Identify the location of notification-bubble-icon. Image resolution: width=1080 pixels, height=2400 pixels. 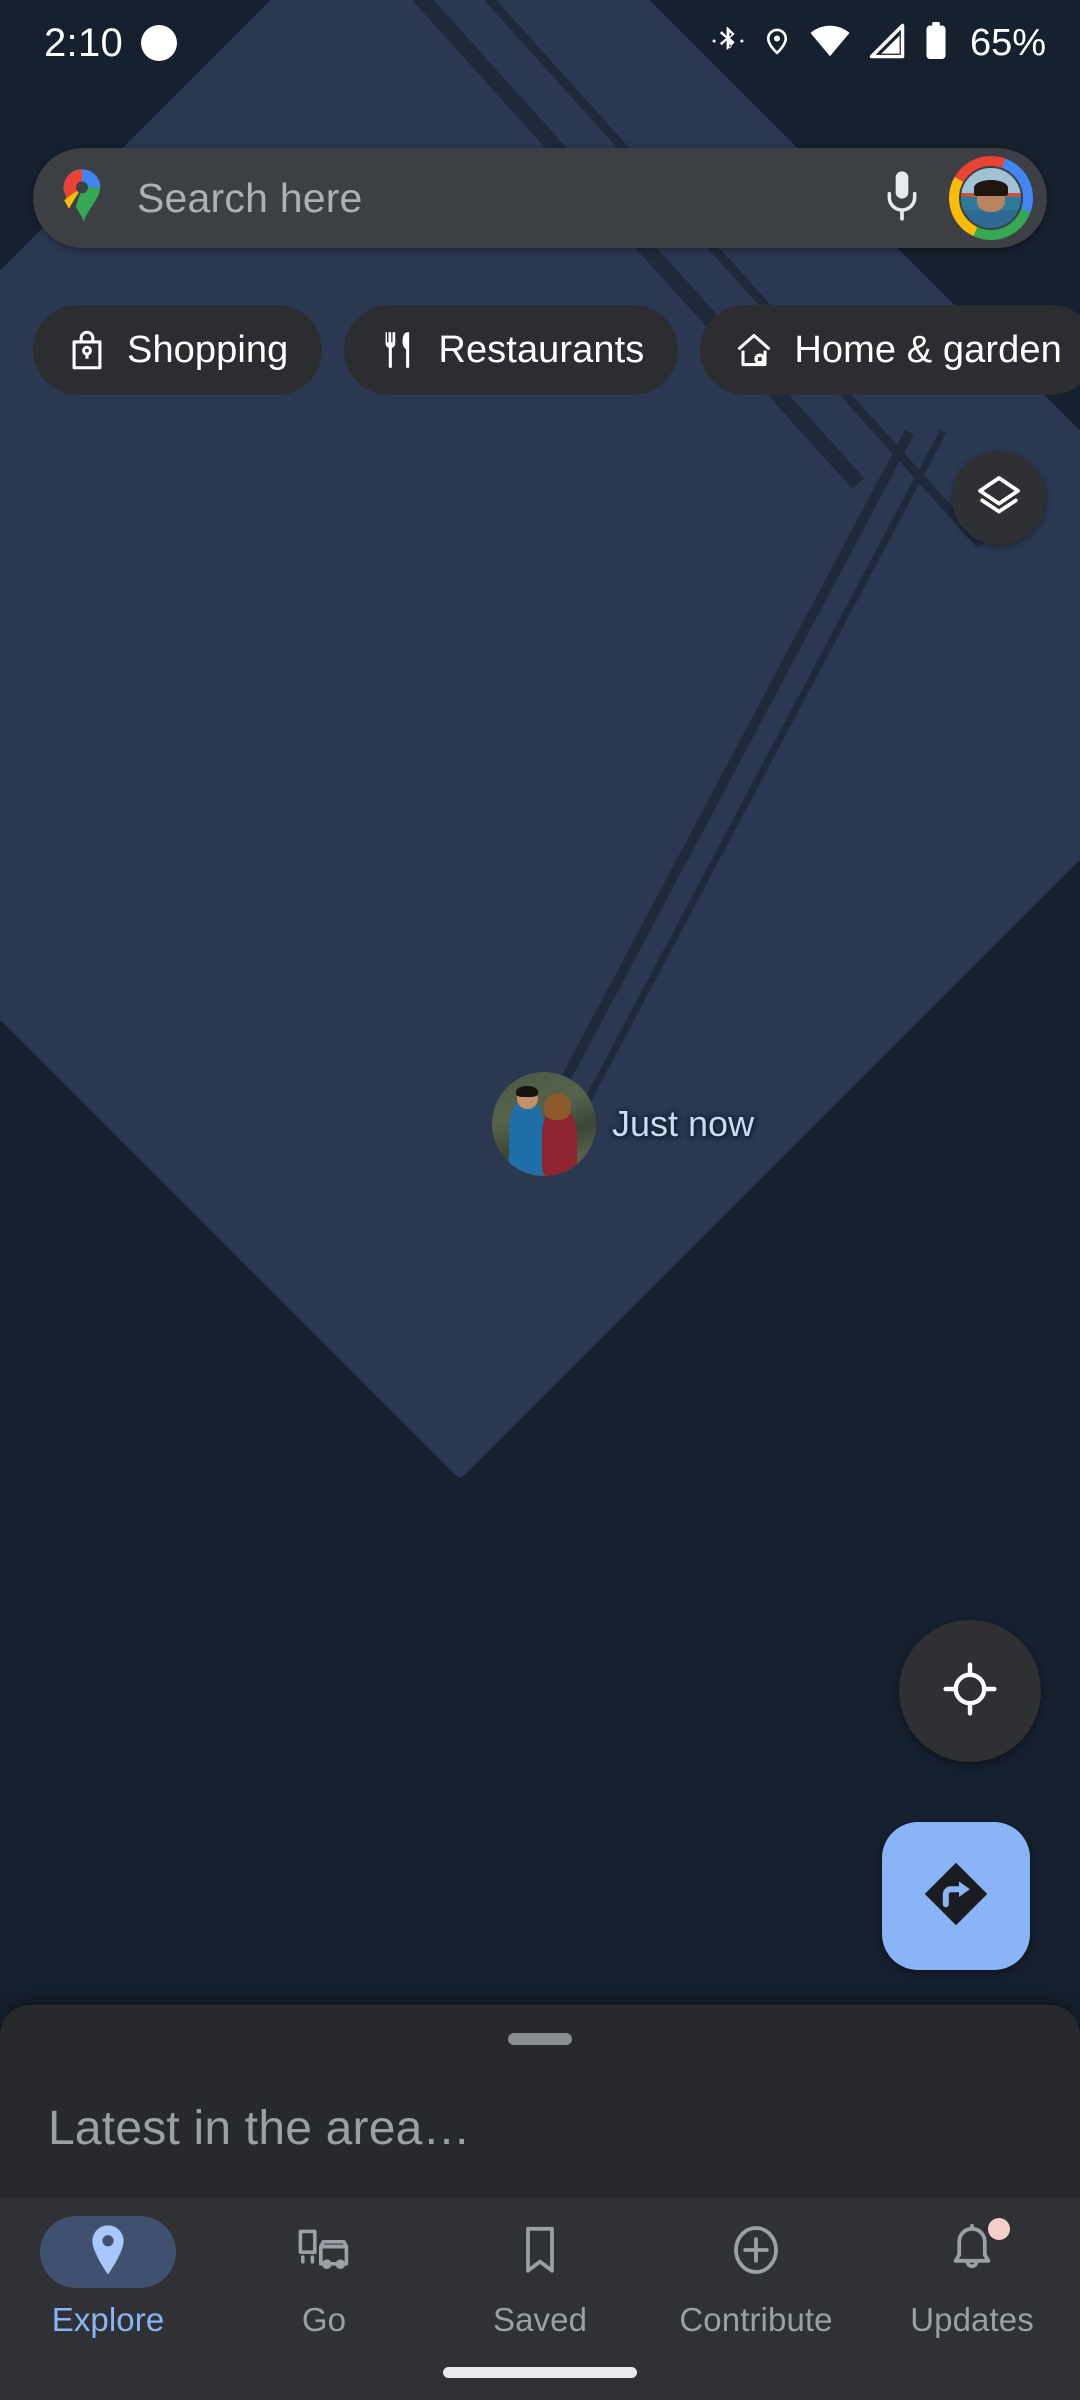
(159, 43).